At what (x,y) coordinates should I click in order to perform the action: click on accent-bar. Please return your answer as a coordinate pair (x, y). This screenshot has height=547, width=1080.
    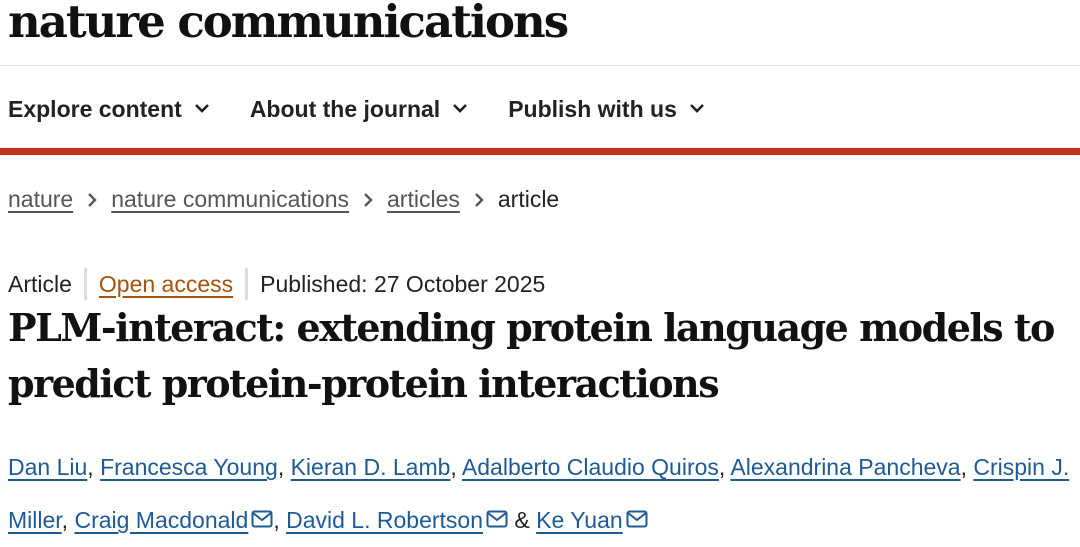
    Looking at the image, I should click on (540, 151).